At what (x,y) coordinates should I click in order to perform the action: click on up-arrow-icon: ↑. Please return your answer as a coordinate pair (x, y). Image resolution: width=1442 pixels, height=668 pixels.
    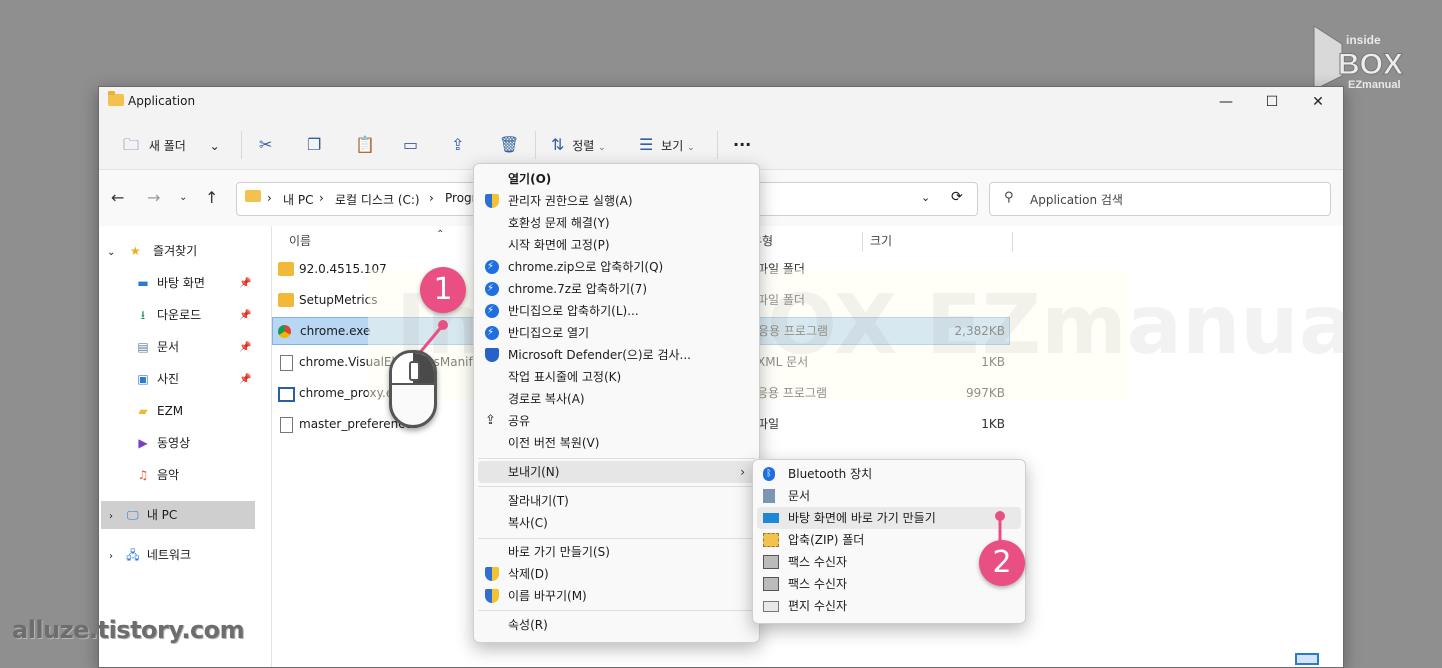
    Looking at the image, I should click on (211, 197).